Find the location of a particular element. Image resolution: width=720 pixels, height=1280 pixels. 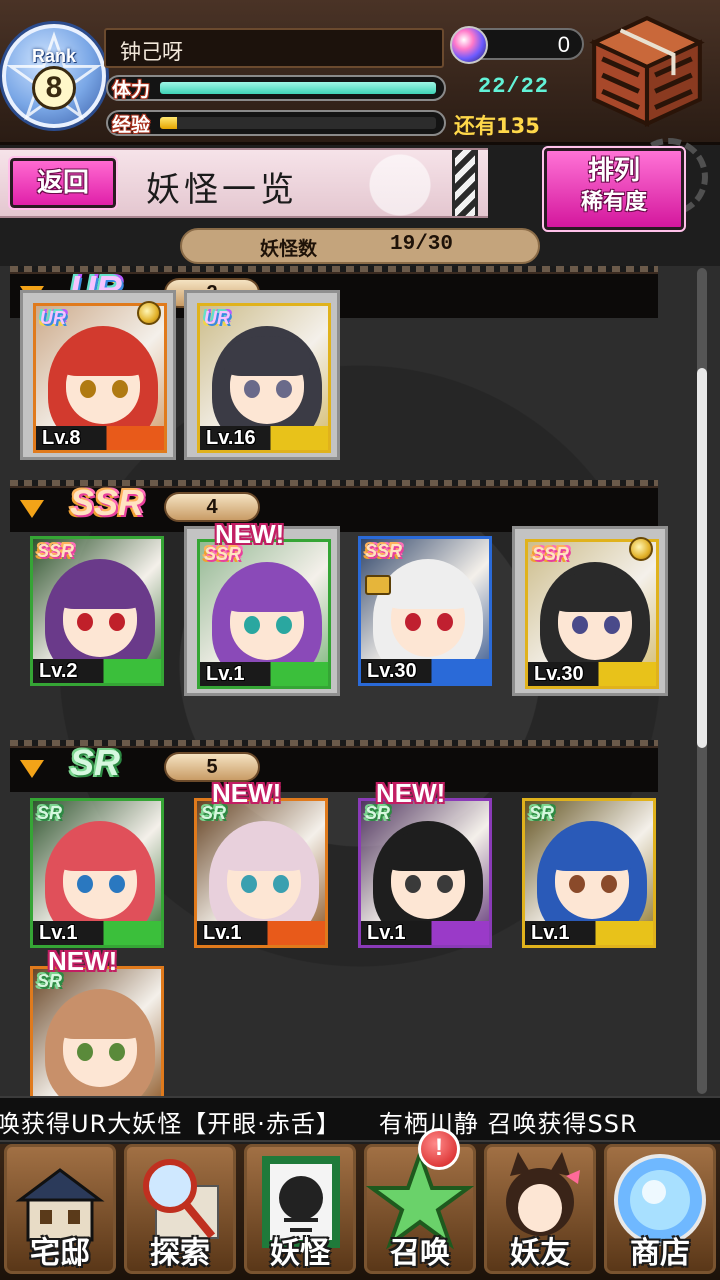

nav-label: 妖友 is located at coordinates (540, 1253).